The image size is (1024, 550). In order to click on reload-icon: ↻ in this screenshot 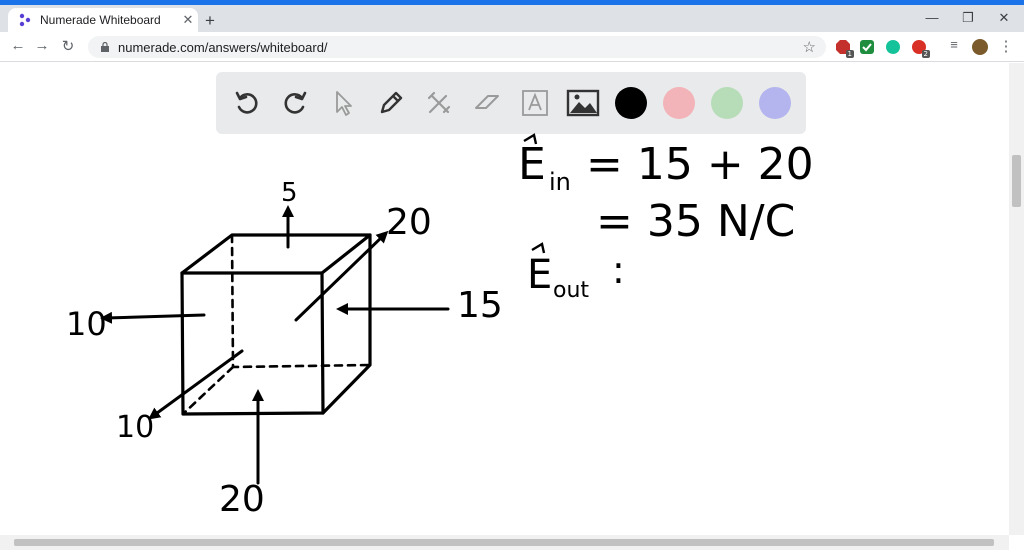, I will do `click(68, 46)`.